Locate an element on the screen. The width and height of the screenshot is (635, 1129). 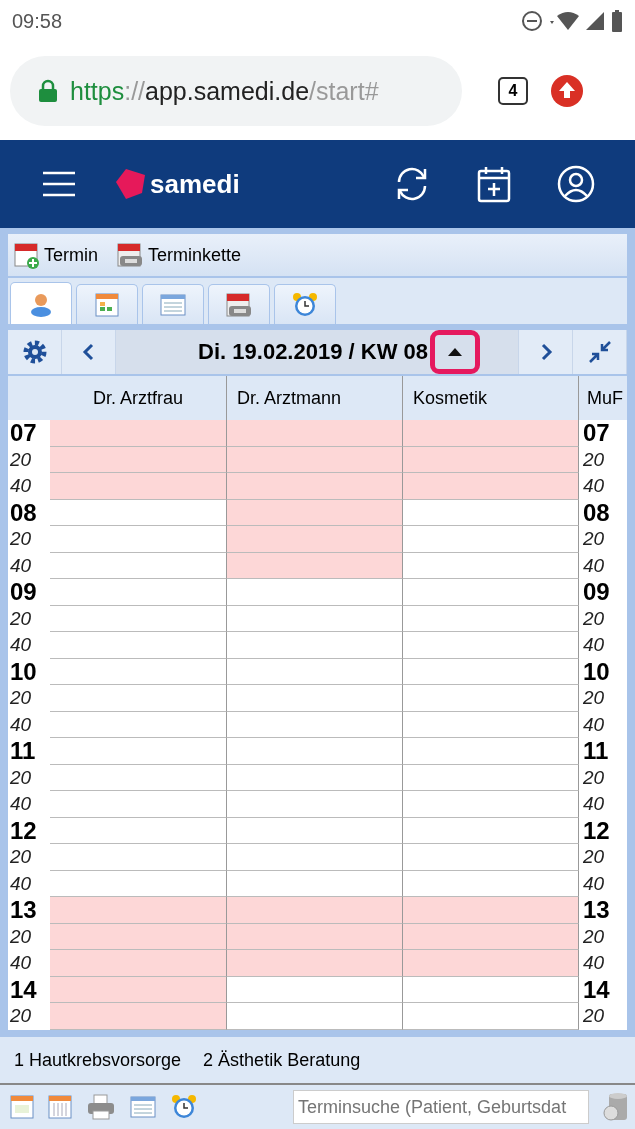
trash-can-icon is located at coordinates (616, 1107).